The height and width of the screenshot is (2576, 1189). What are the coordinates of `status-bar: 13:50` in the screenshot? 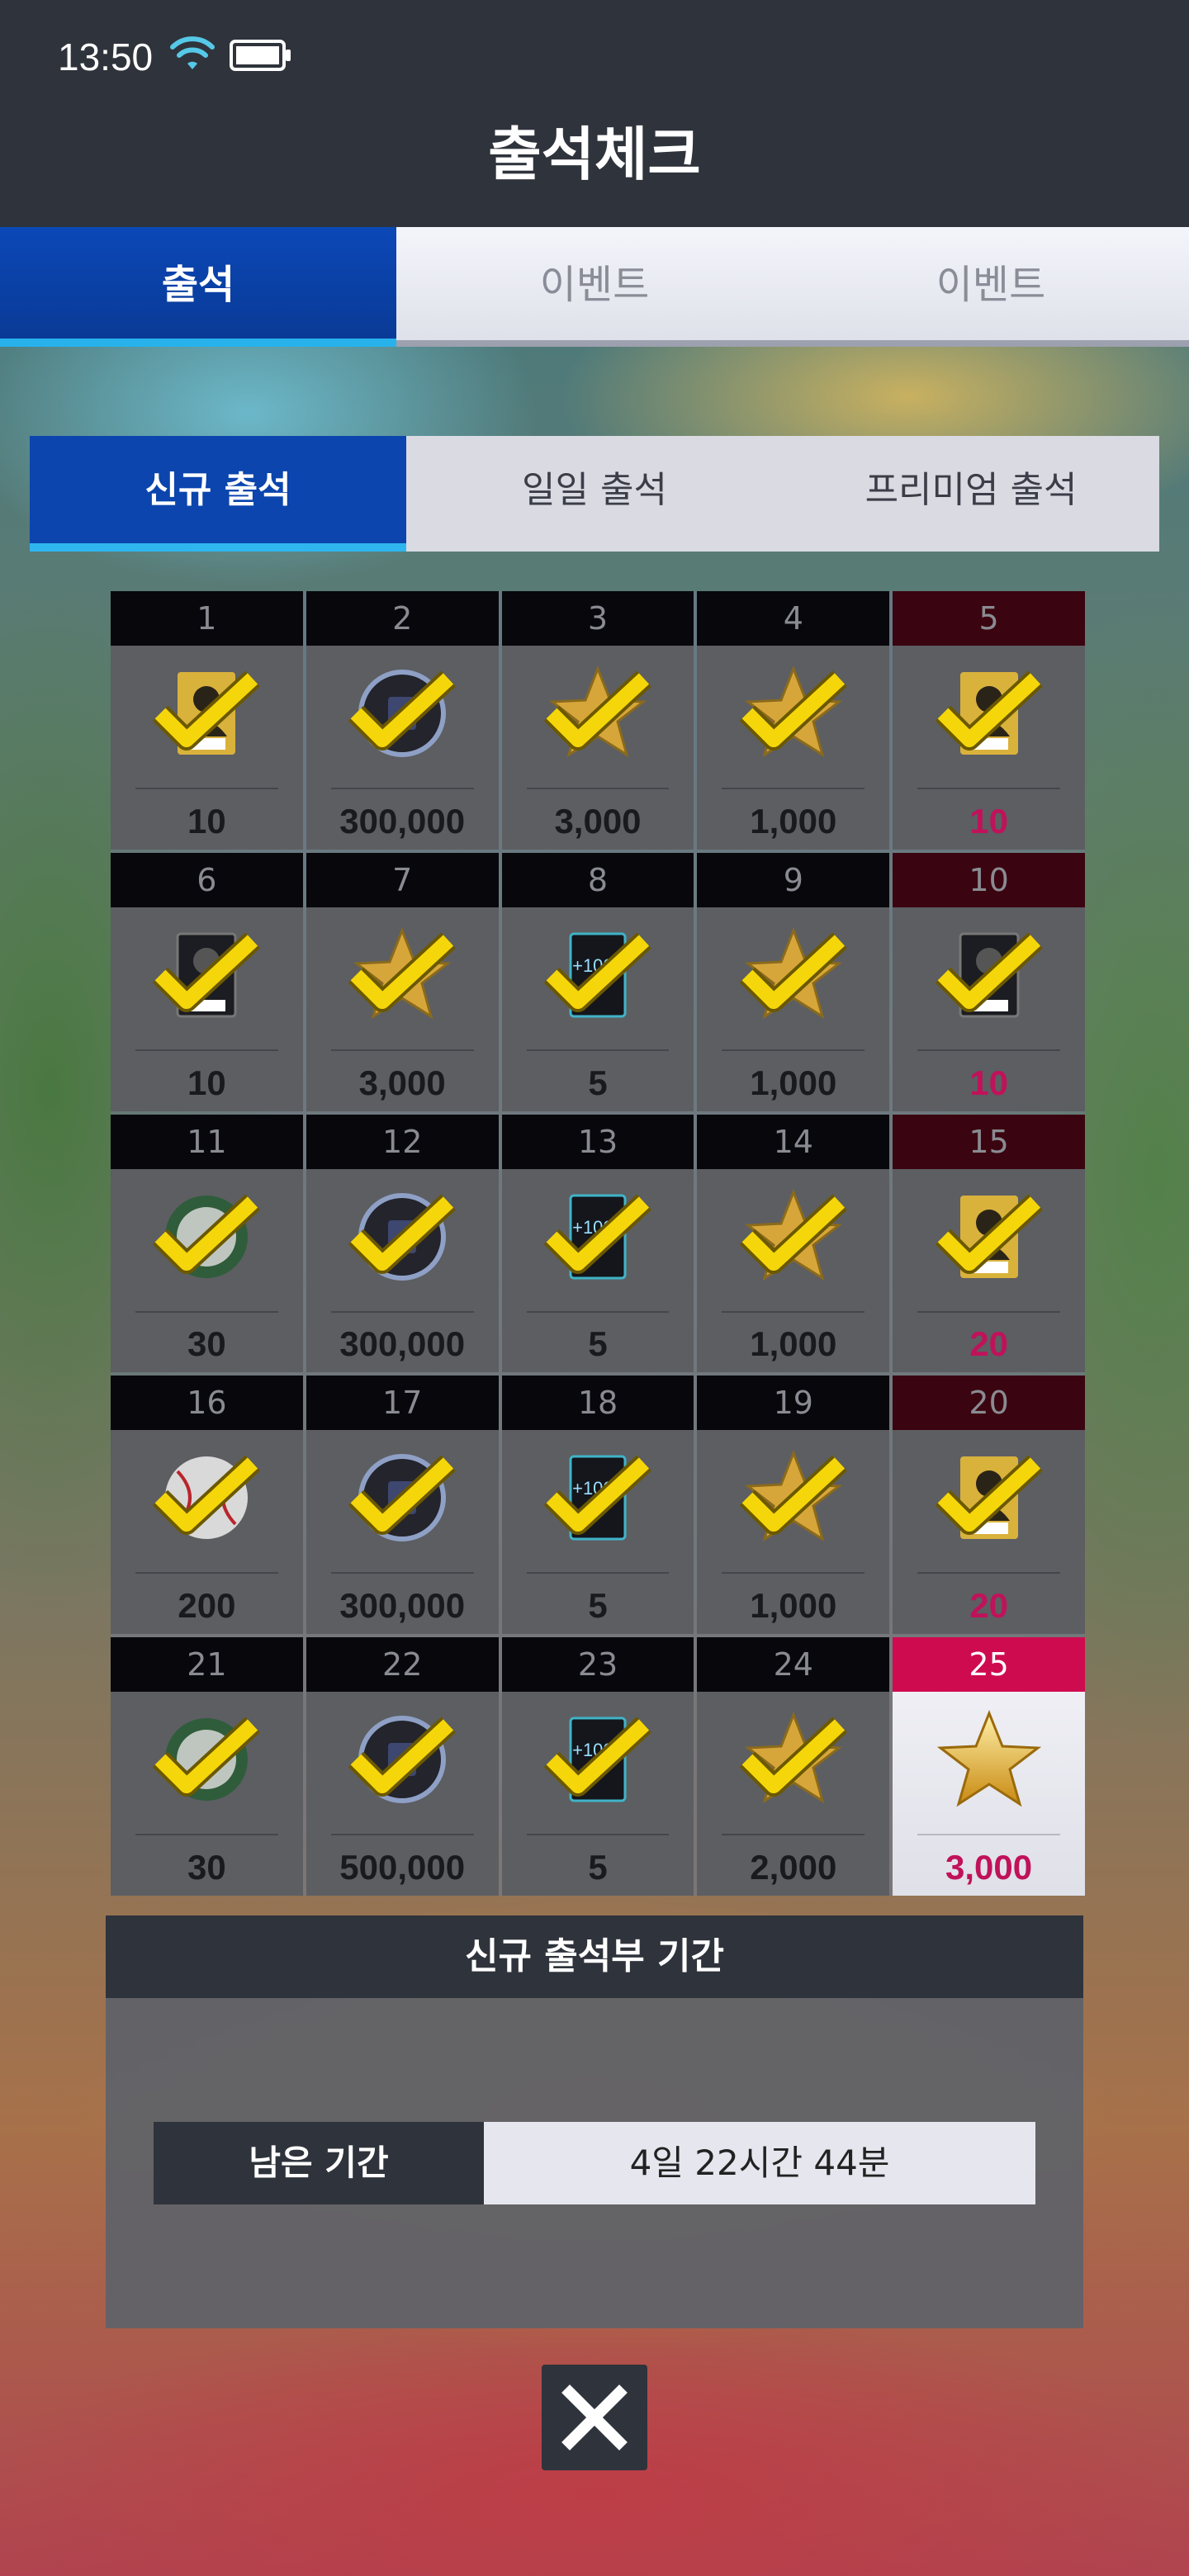 It's located at (594, 58).